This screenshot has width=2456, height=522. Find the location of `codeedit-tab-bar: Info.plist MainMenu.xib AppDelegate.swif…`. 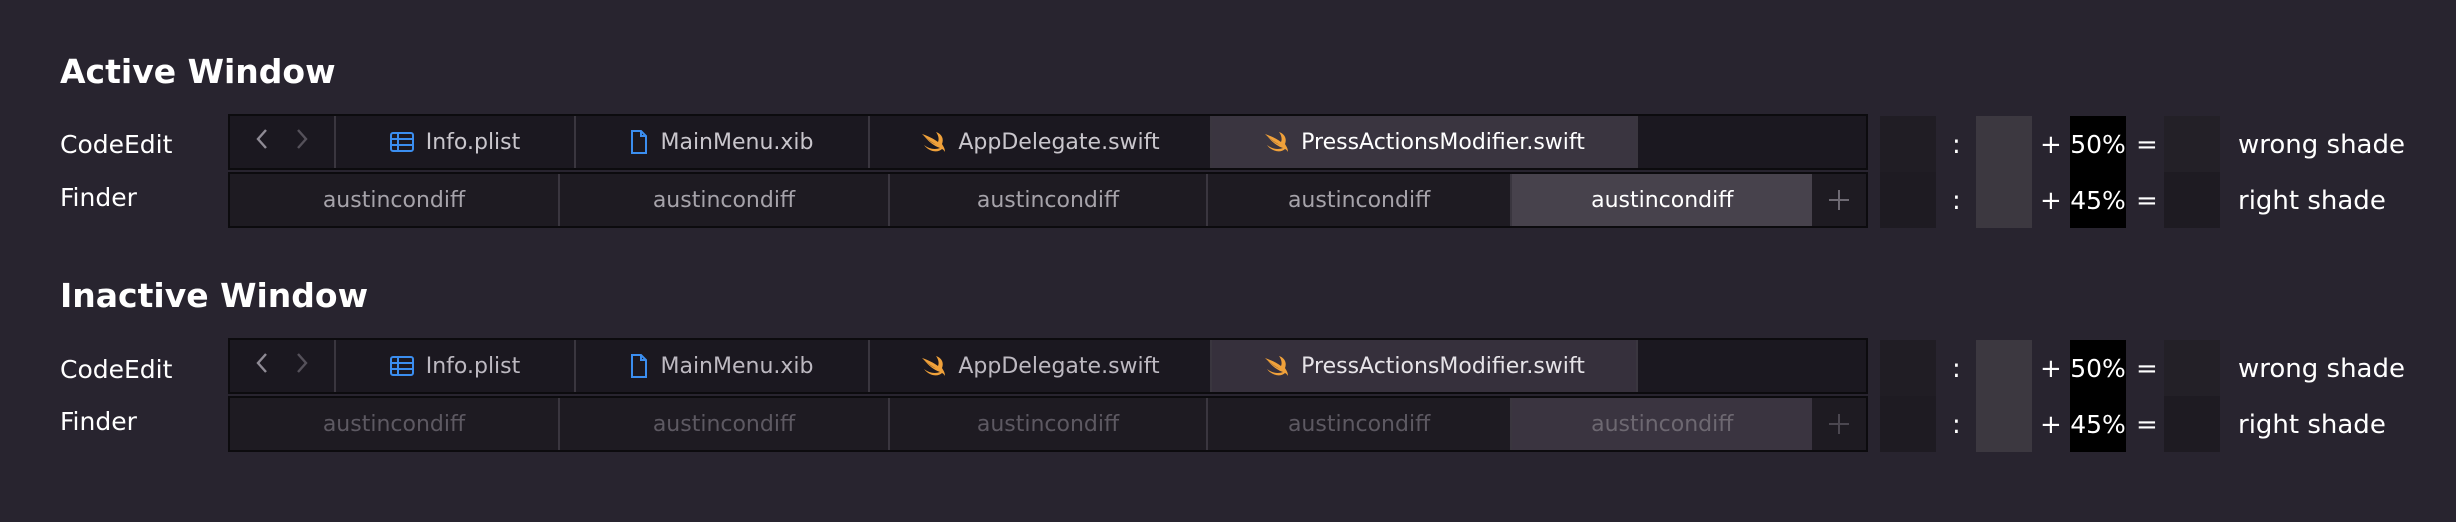

codeedit-tab-bar: Info.plist MainMenu.xib AppDelegate.swif… is located at coordinates (1048, 142).